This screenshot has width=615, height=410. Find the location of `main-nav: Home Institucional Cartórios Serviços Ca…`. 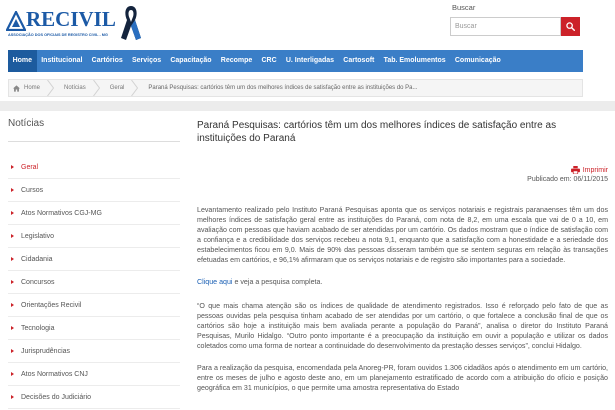

main-nav: Home Institucional Cartórios Serviços Ca… is located at coordinates (295, 61).